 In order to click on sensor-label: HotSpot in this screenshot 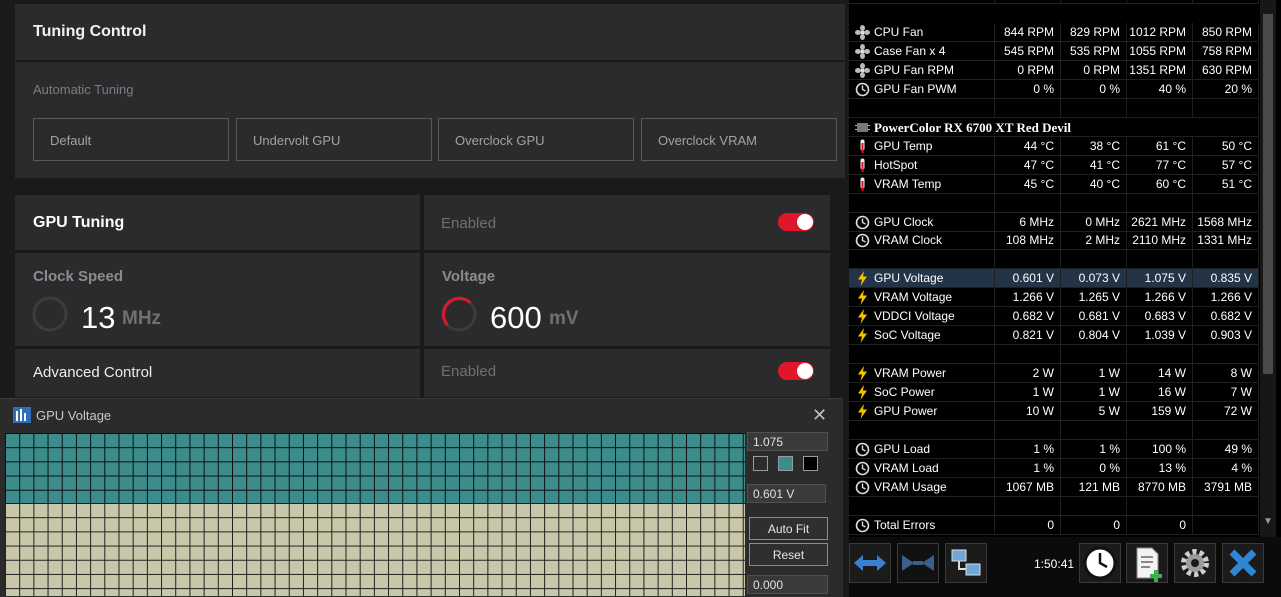, I will do `click(896, 164)`.